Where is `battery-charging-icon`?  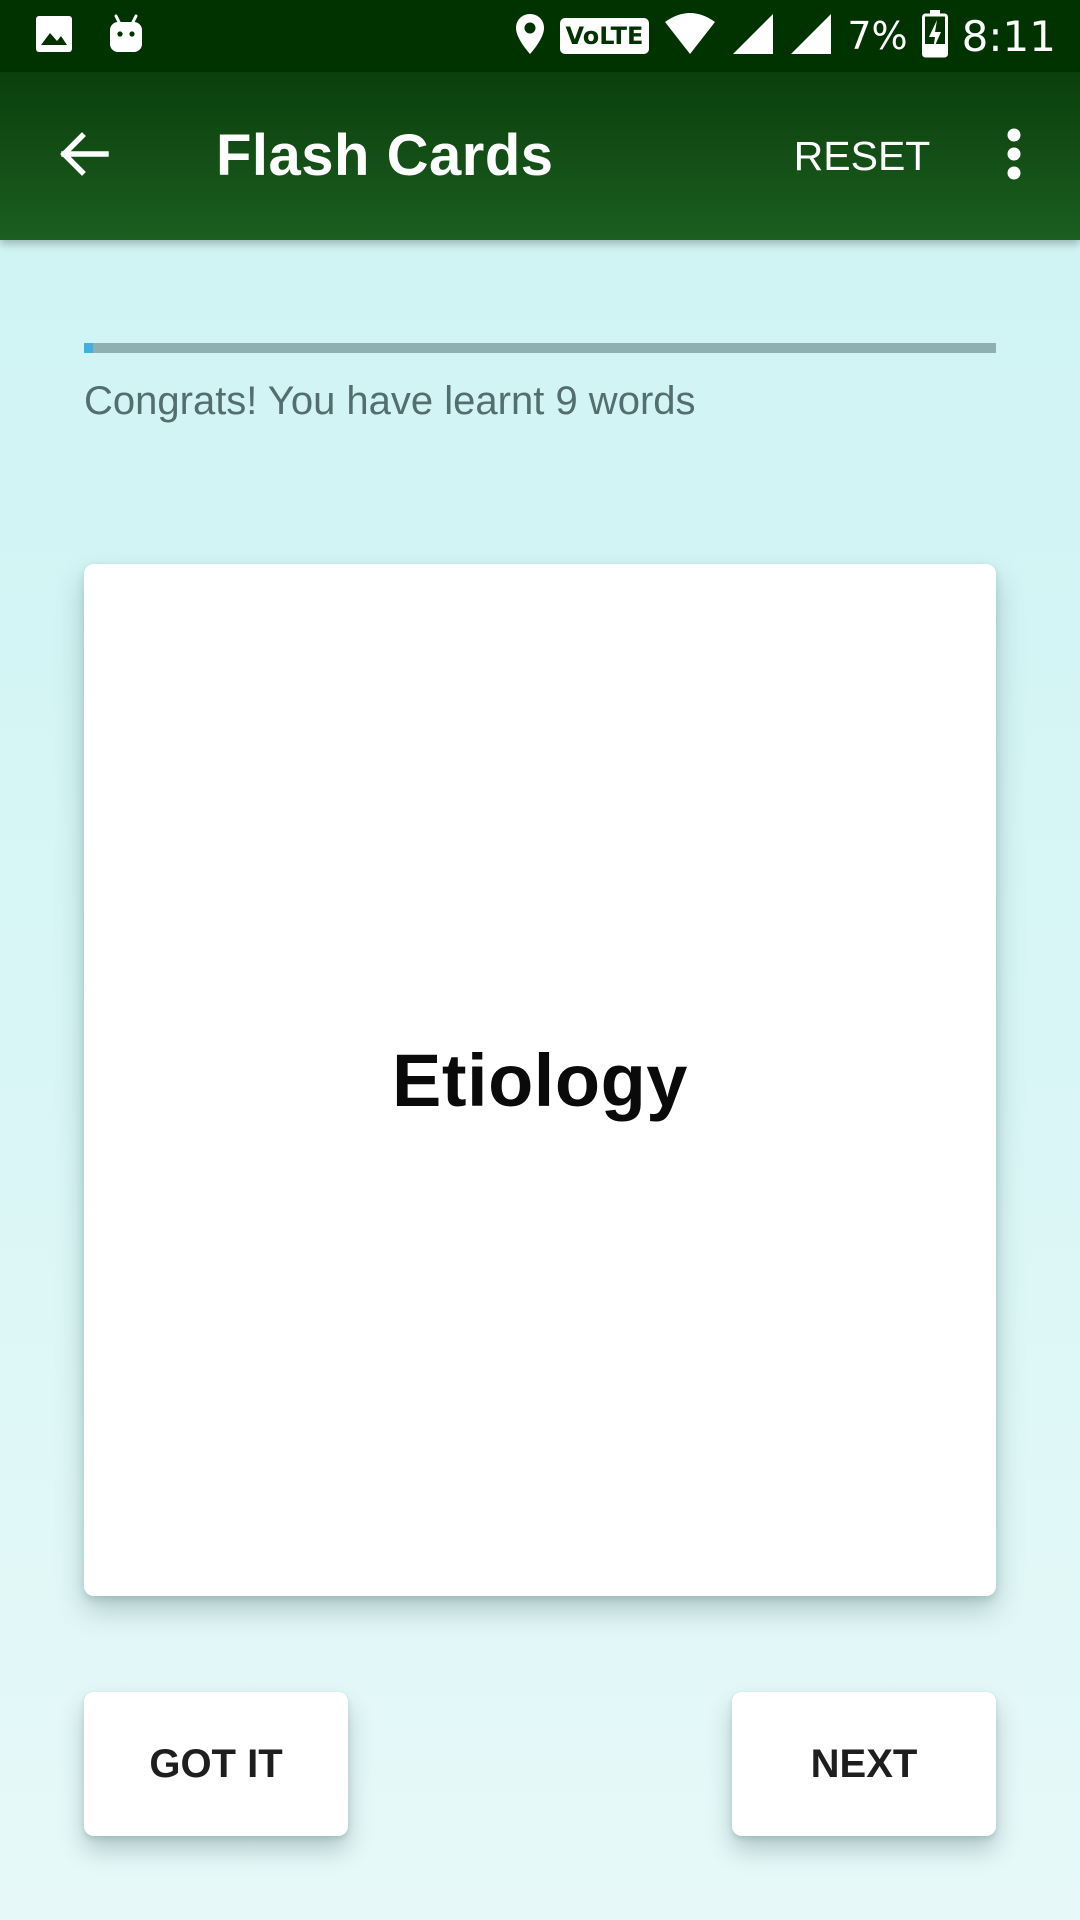 battery-charging-icon is located at coordinates (934, 36).